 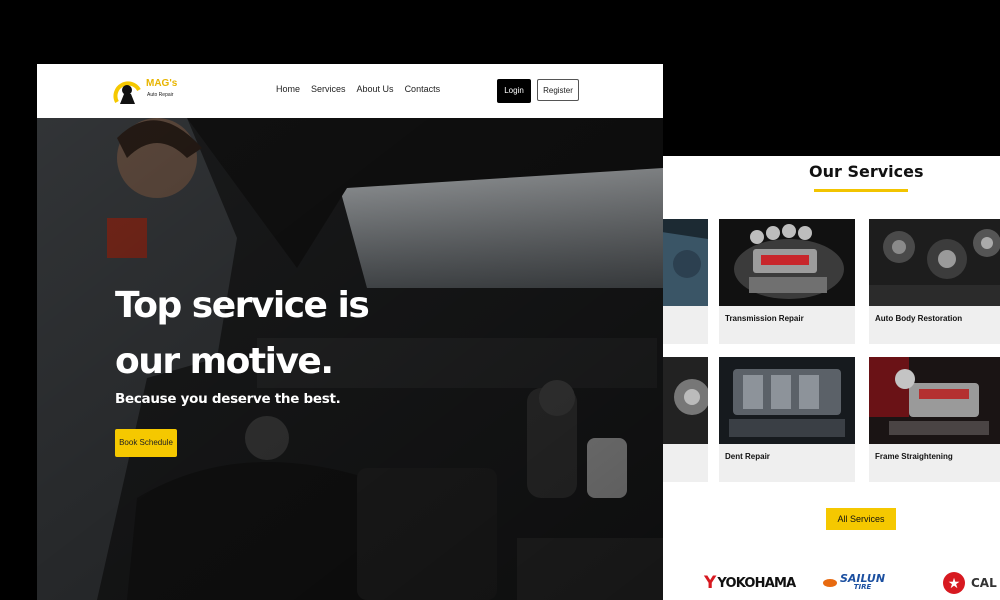 I want to click on logo: MAG's Auto Repair, so click(x=148, y=91).